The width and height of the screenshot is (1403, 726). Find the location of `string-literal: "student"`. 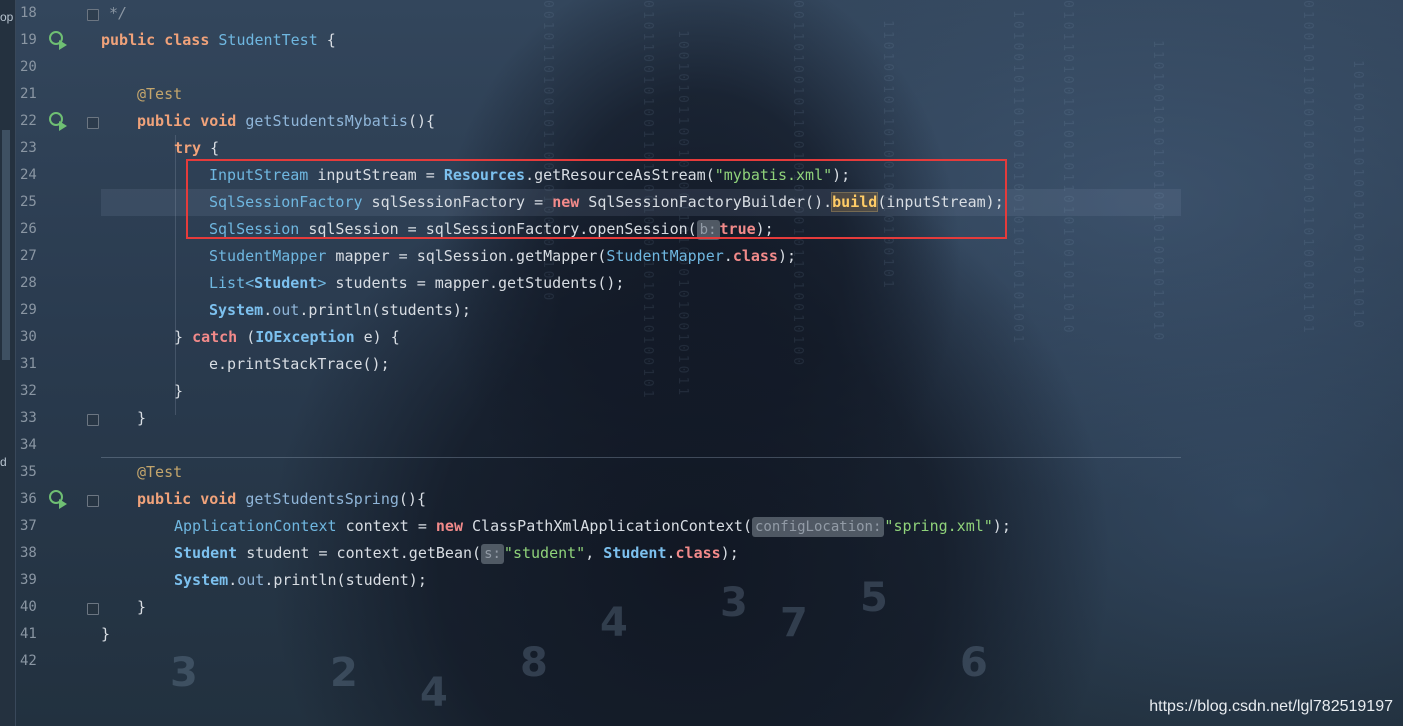

string-literal: "student" is located at coordinates (544, 553).